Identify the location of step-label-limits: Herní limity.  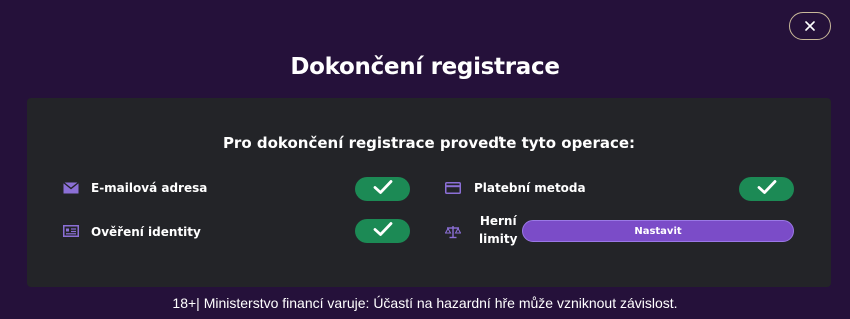
(498, 230).